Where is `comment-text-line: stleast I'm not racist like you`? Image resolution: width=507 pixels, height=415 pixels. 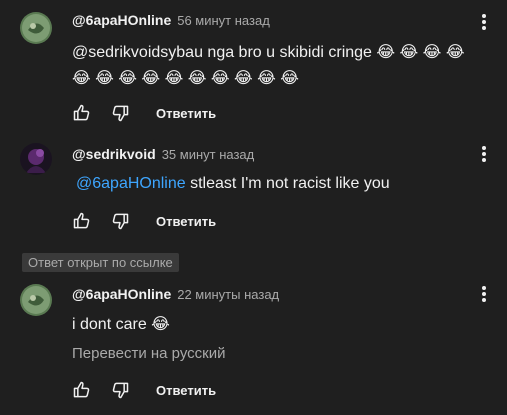 comment-text-line: stleast I'm not racist like you is located at coordinates (290, 183).